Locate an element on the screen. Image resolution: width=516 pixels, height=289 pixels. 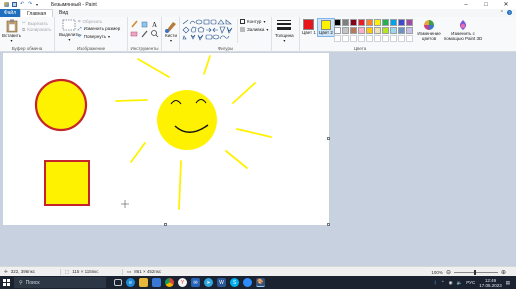
skype-icon: S is located at coordinates (234, 282).